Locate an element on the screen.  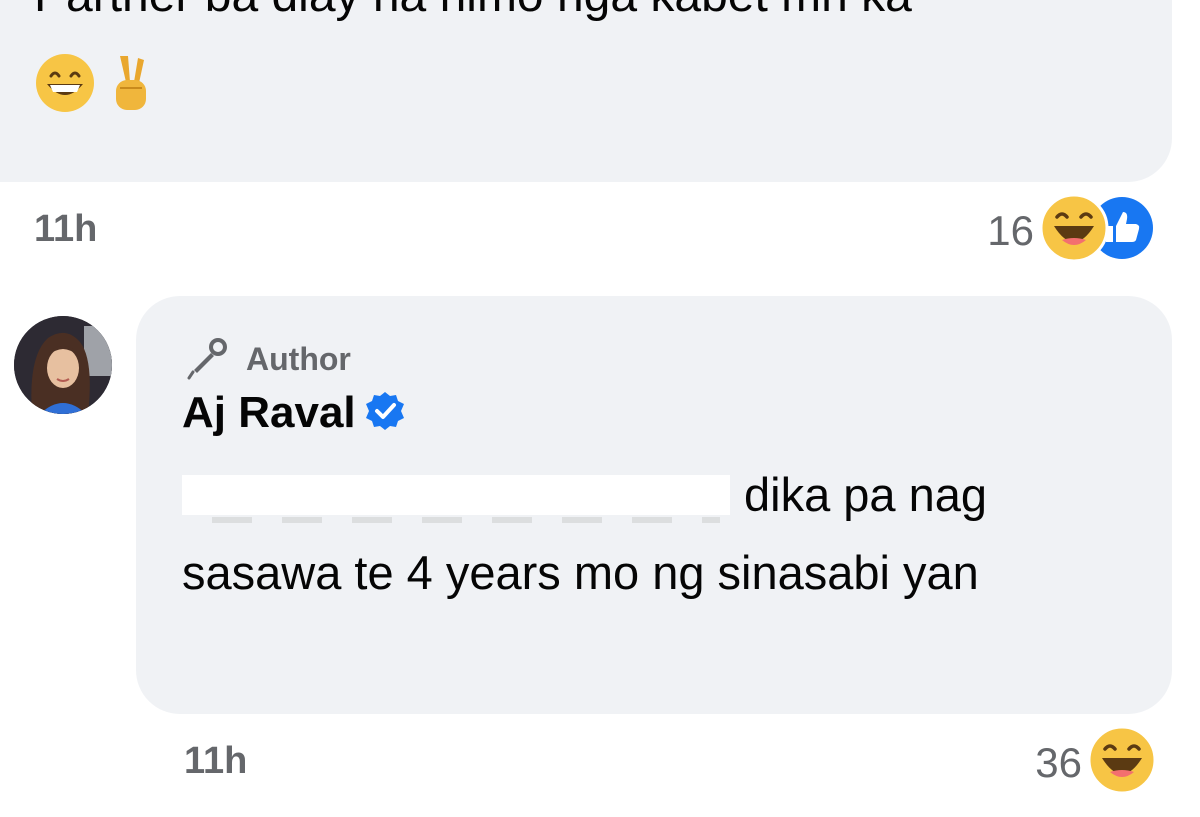
author-badge: Author is located at coordinates (267, 359).